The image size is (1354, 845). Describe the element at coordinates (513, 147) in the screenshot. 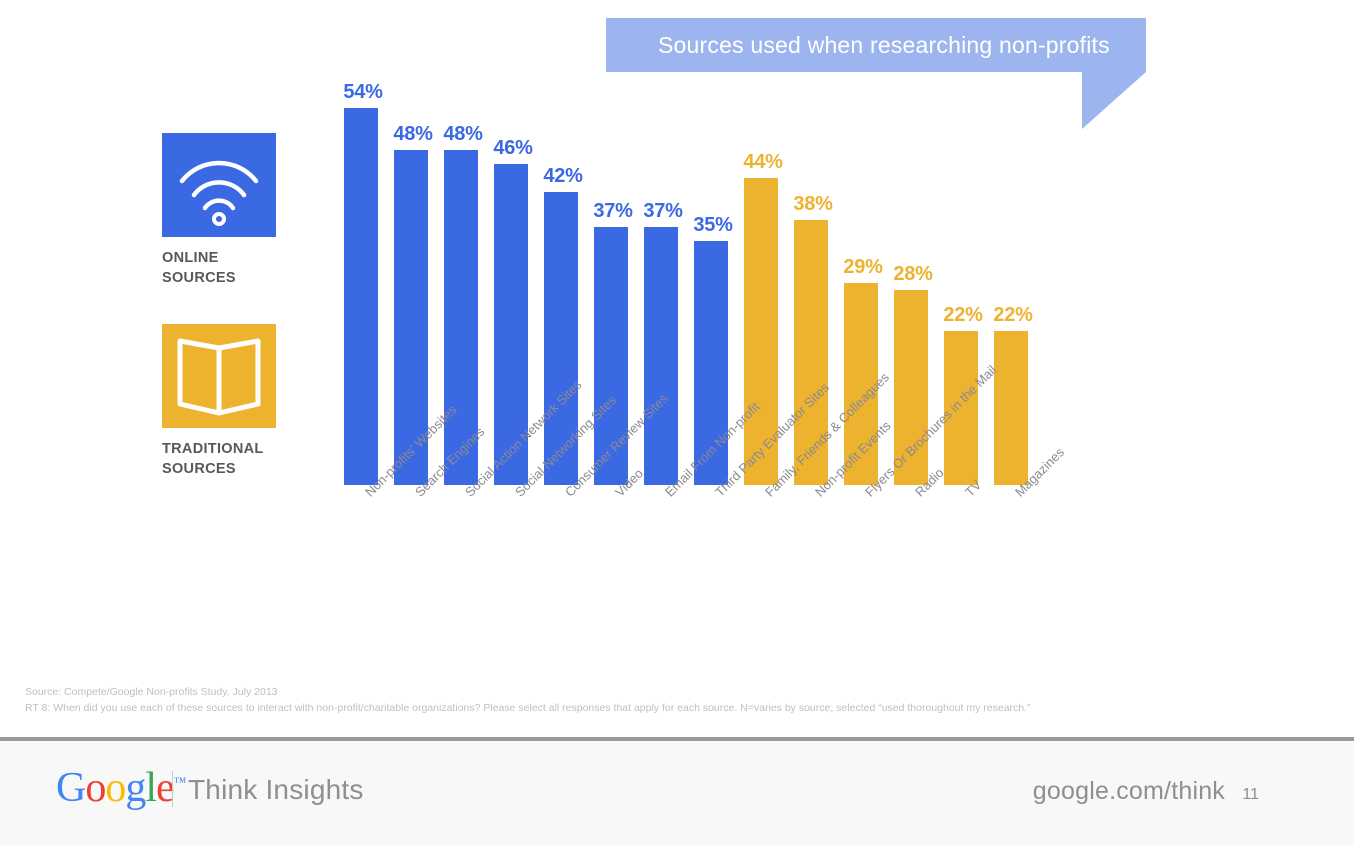

I see `bar-value-label: 46%` at that location.